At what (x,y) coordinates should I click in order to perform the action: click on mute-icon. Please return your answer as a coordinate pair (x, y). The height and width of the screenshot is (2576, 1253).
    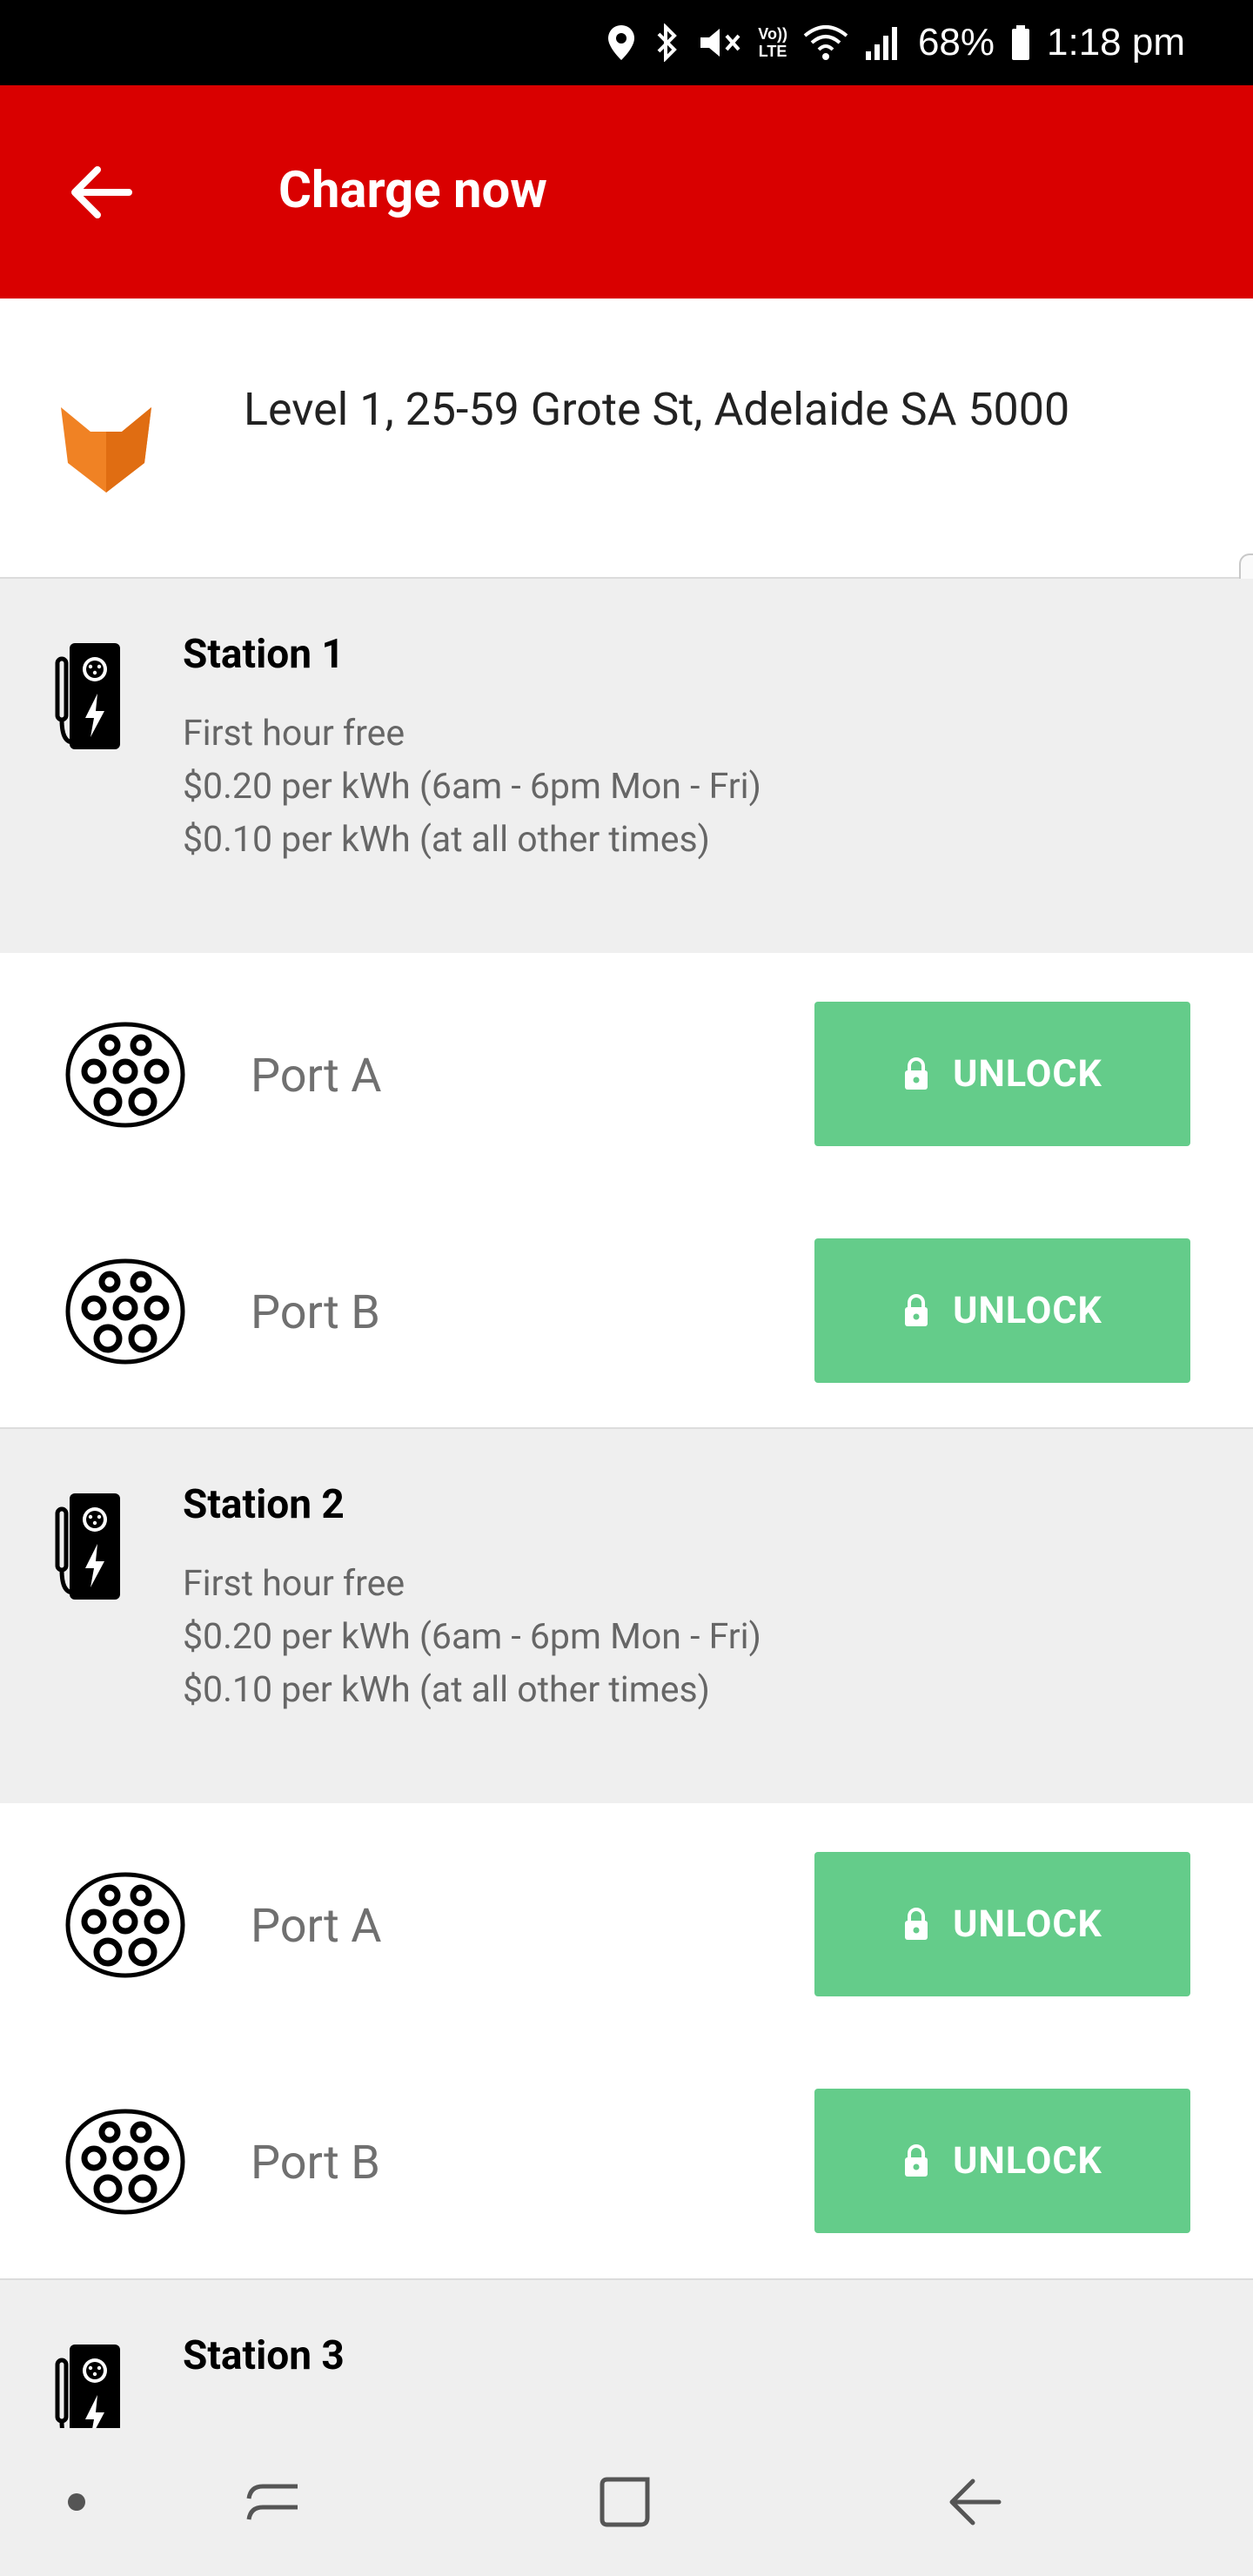
    Looking at the image, I should click on (719, 43).